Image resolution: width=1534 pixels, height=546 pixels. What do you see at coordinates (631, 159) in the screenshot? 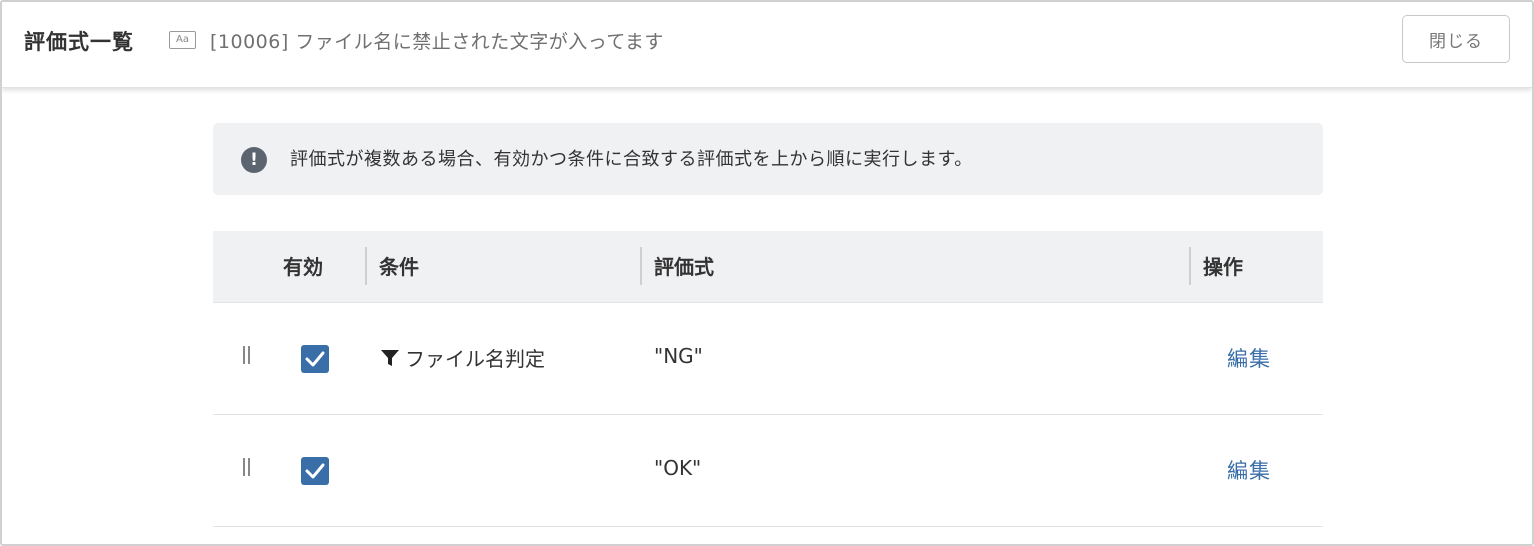
I see `info-message: 評価式が複数ある場合、有効かつ条件に合致する評価式を上から順に実行します。` at bounding box center [631, 159].